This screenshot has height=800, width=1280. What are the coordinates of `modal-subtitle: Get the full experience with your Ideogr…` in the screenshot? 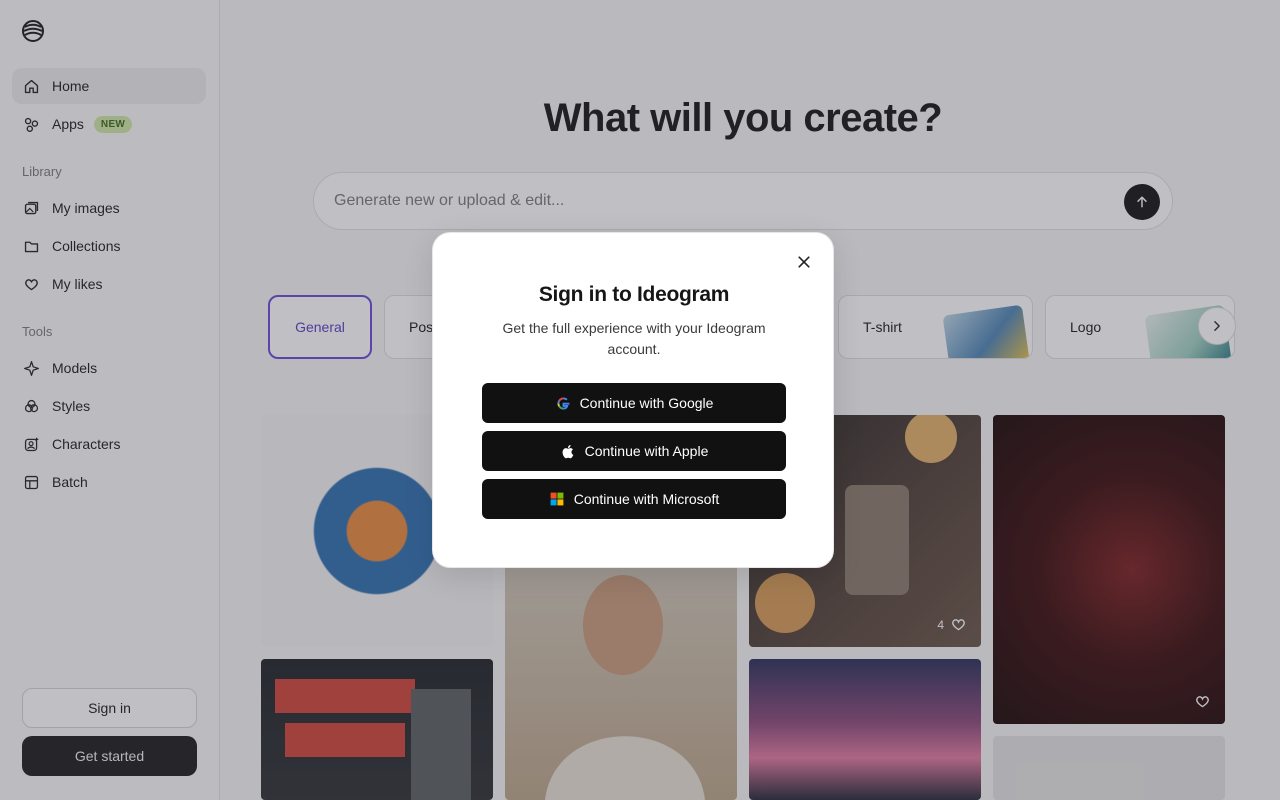 It's located at (634, 338).